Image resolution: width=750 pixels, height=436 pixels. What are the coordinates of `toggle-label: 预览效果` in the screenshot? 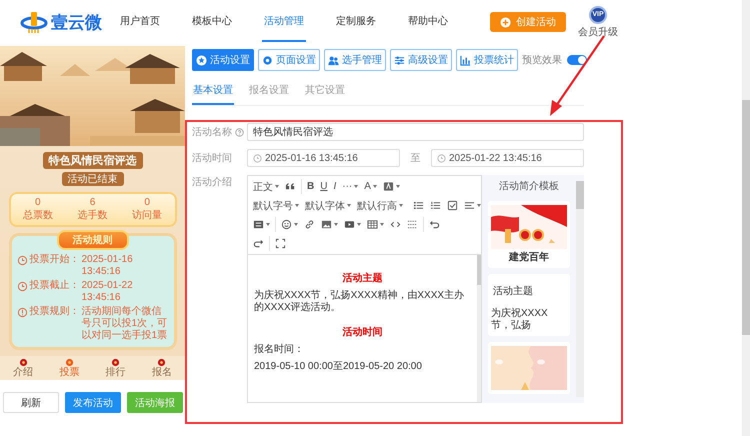 It's located at (542, 60).